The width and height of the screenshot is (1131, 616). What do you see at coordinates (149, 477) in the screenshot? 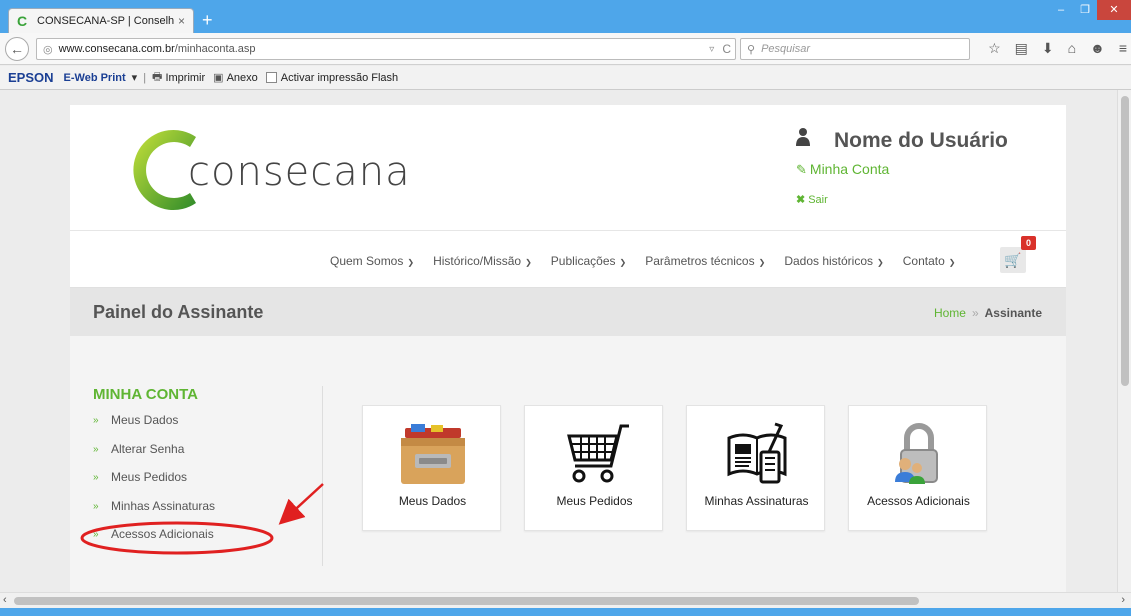
I see `sidebar-item-label: Meus Pedidos` at bounding box center [149, 477].